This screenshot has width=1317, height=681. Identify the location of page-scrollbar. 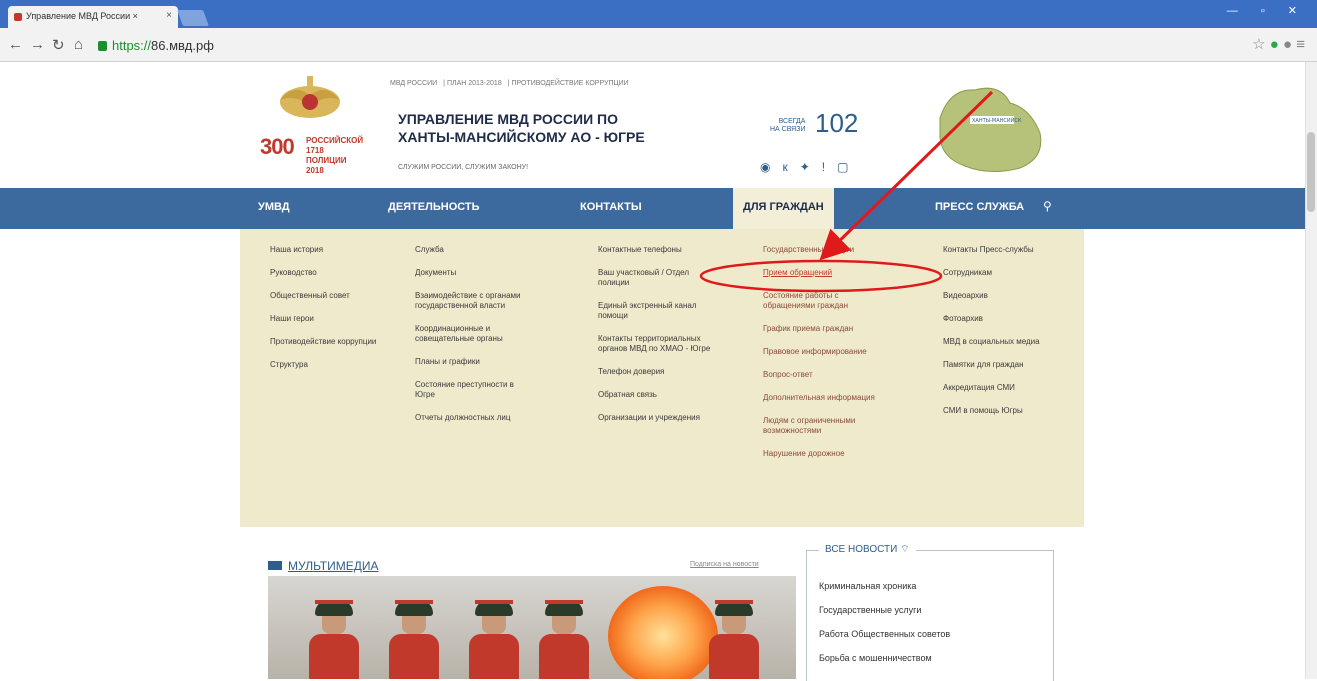
(1311, 370).